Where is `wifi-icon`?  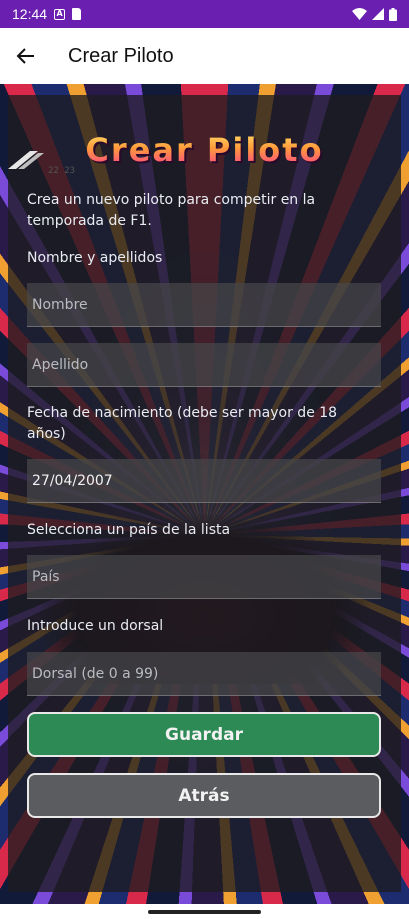
wifi-icon is located at coordinates (359, 14).